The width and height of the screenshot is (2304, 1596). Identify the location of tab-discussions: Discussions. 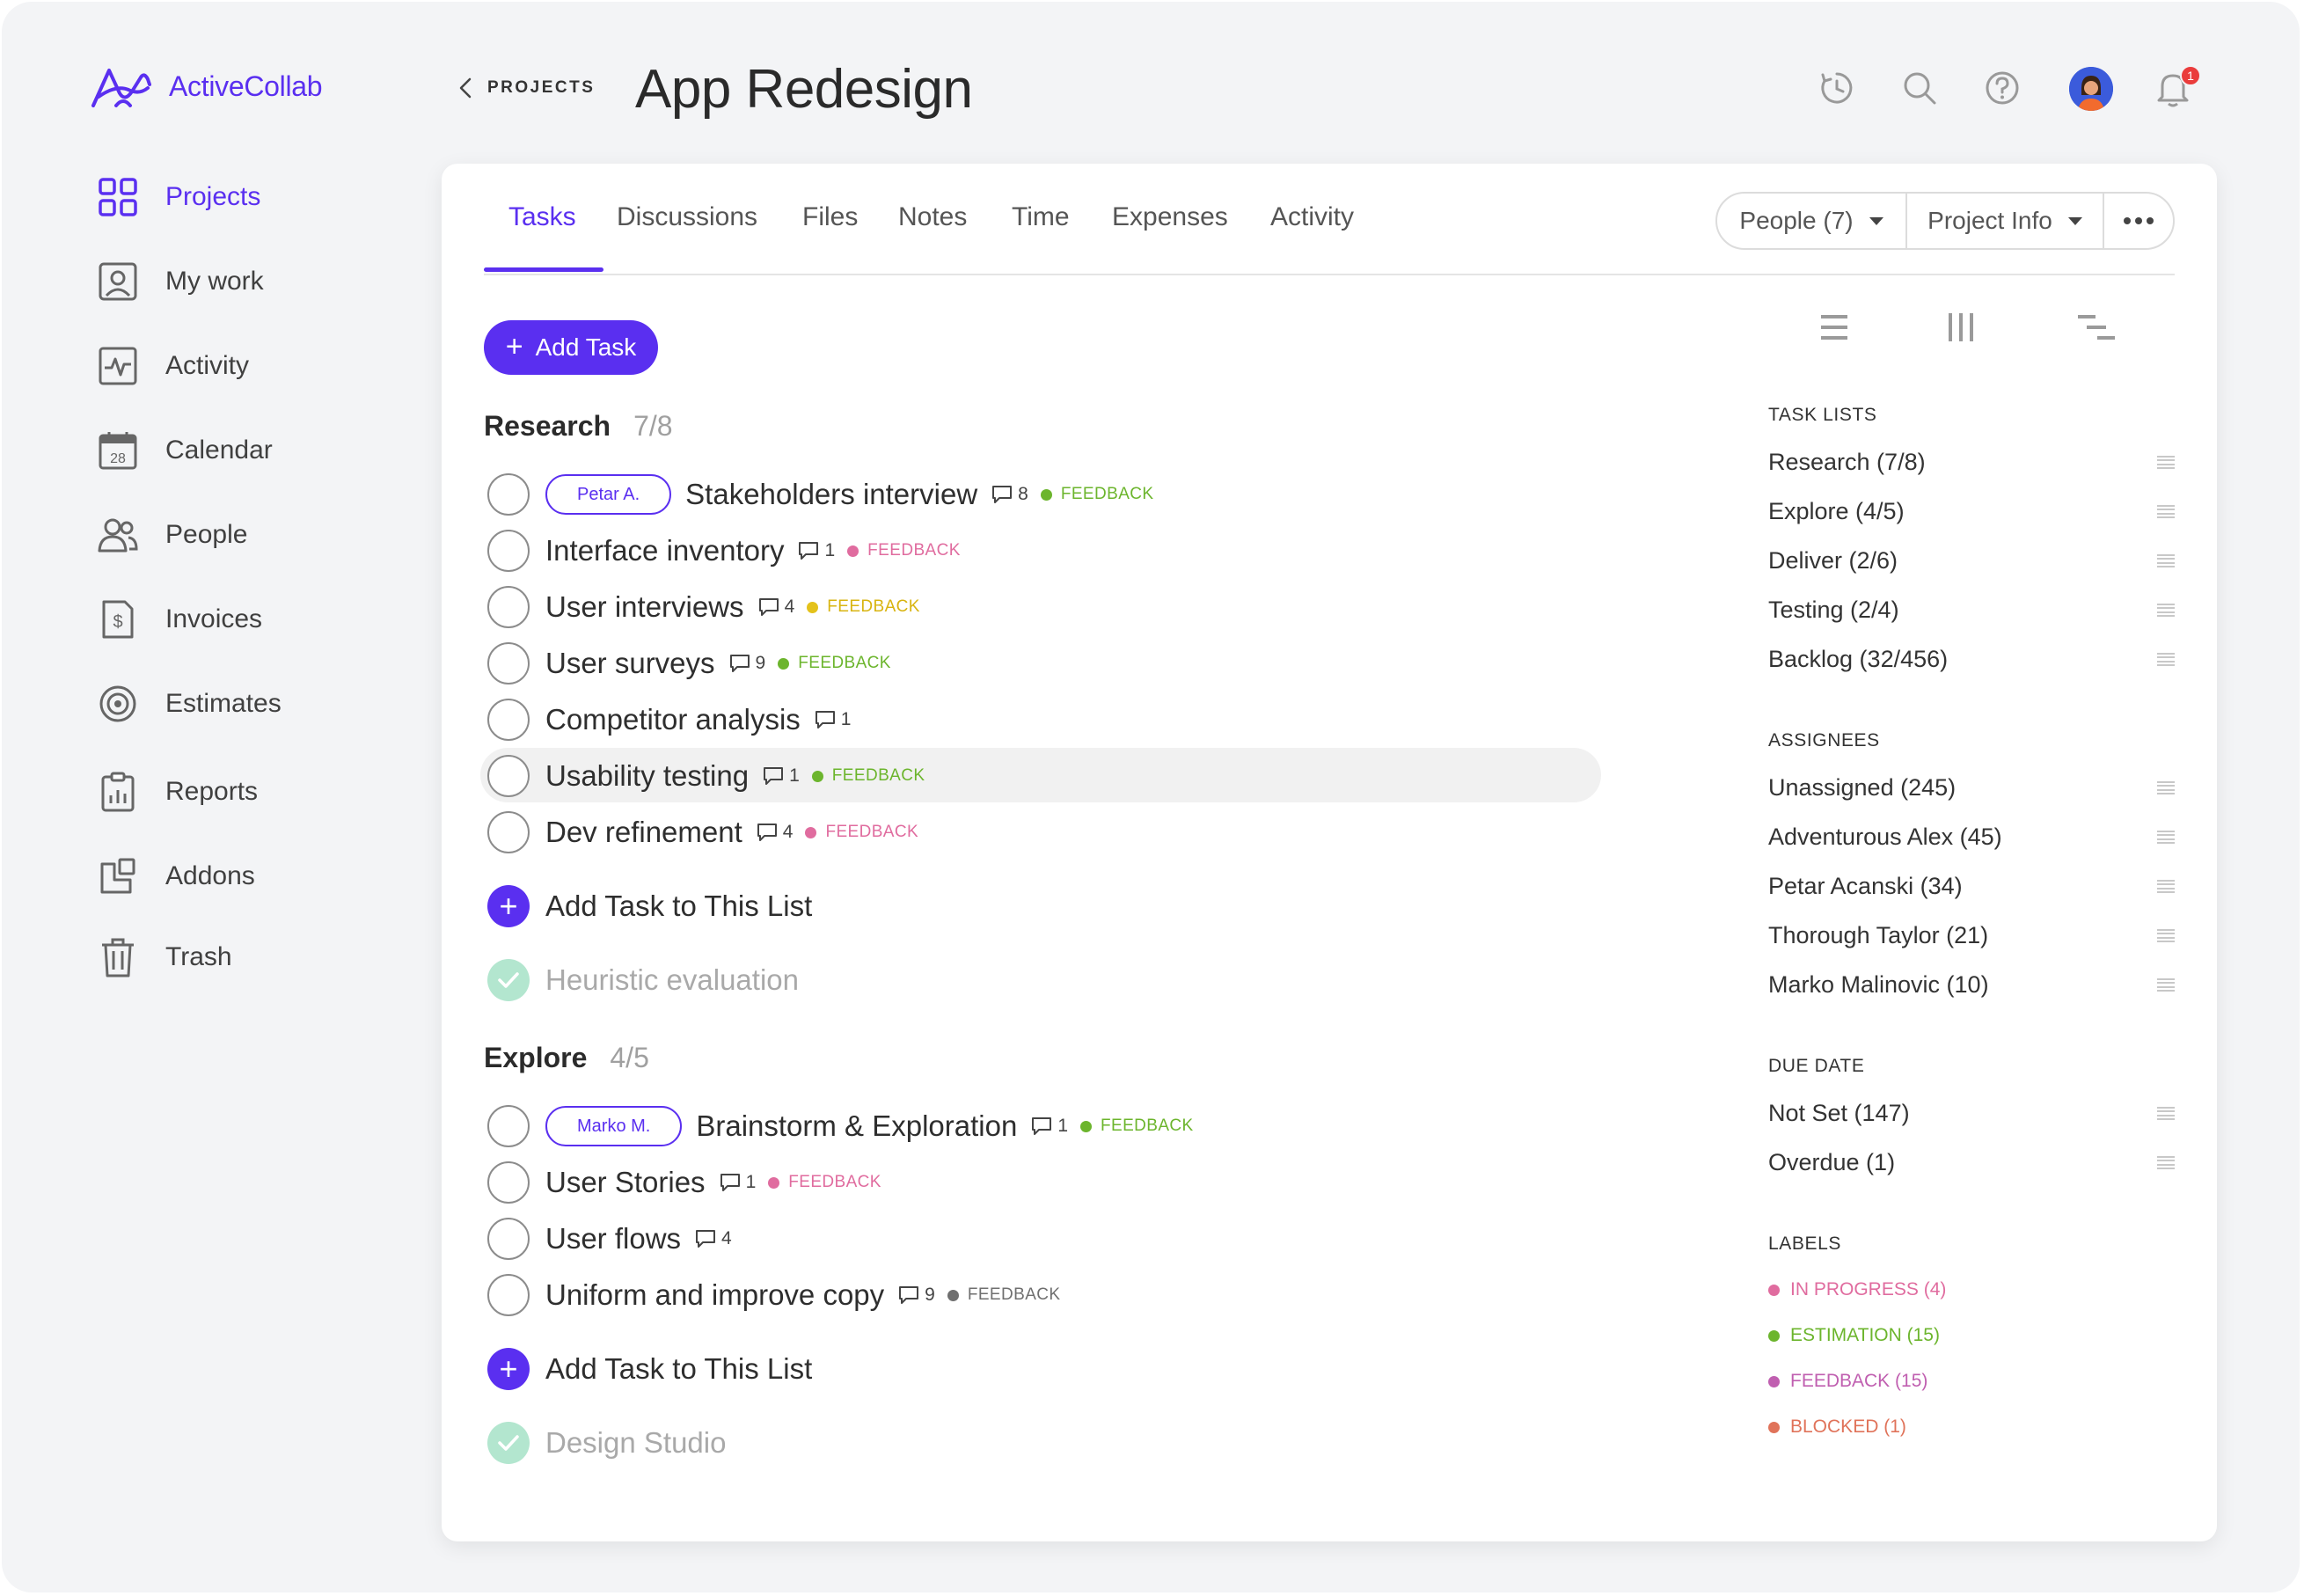
(687, 217).